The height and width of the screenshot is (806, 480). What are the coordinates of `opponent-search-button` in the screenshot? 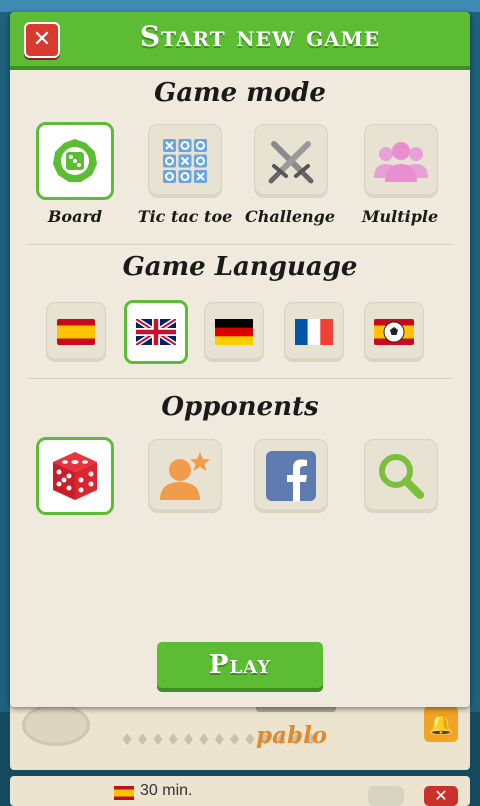 It's located at (401, 476).